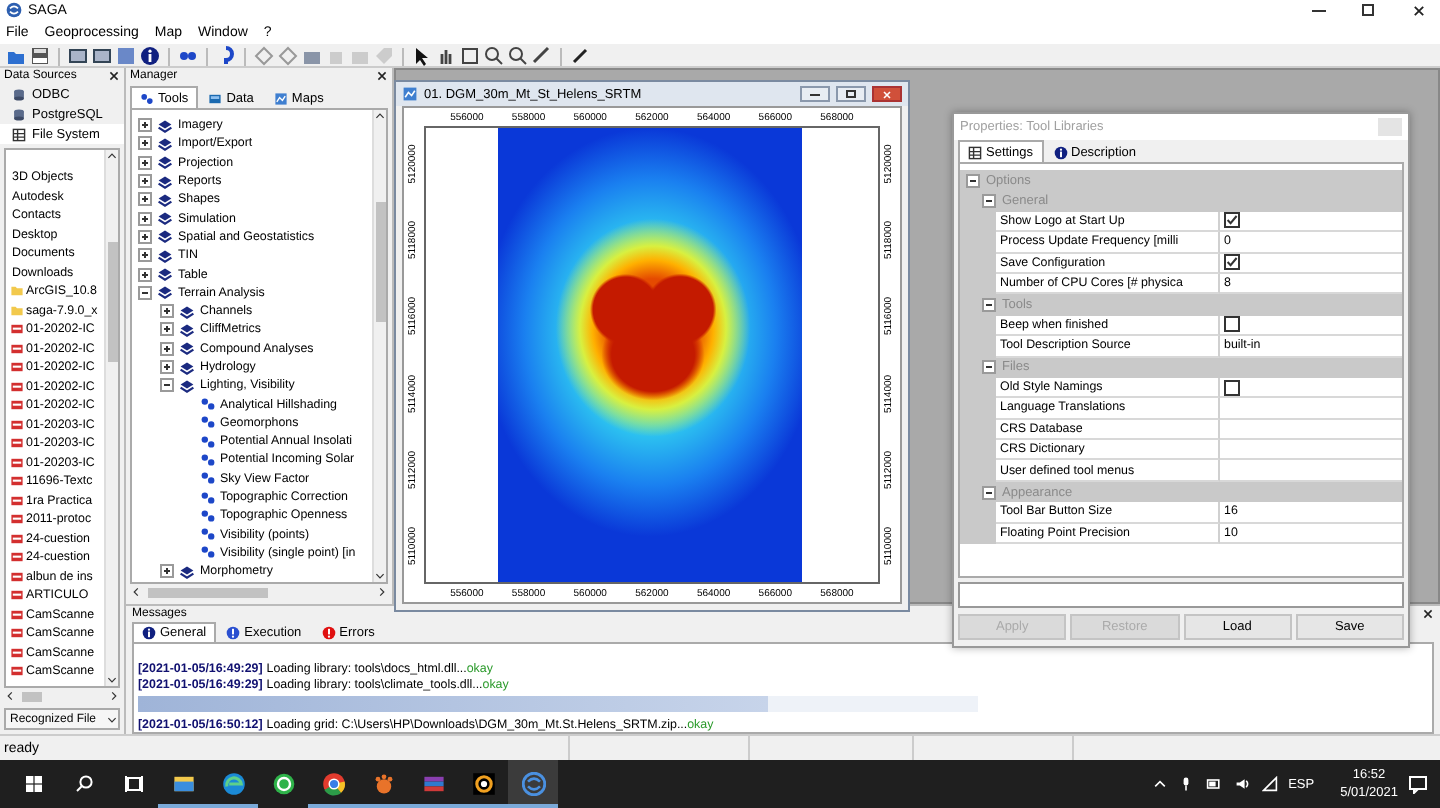 This screenshot has height=808, width=1440. Describe the element at coordinates (133, 784) in the screenshot. I see `task-view-icon` at that location.